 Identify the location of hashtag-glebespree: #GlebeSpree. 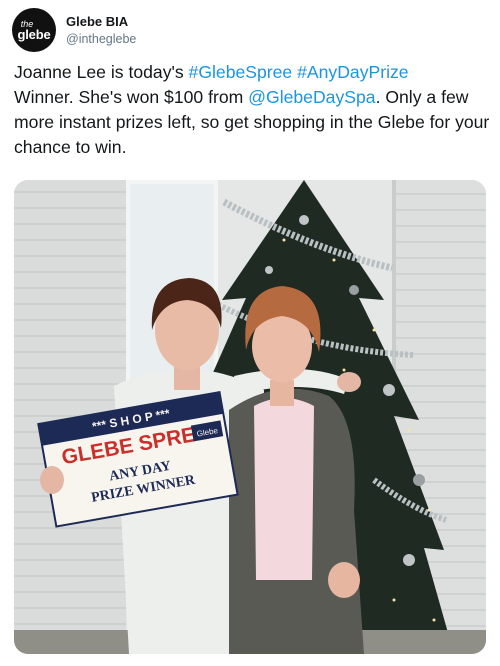
(241, 72).